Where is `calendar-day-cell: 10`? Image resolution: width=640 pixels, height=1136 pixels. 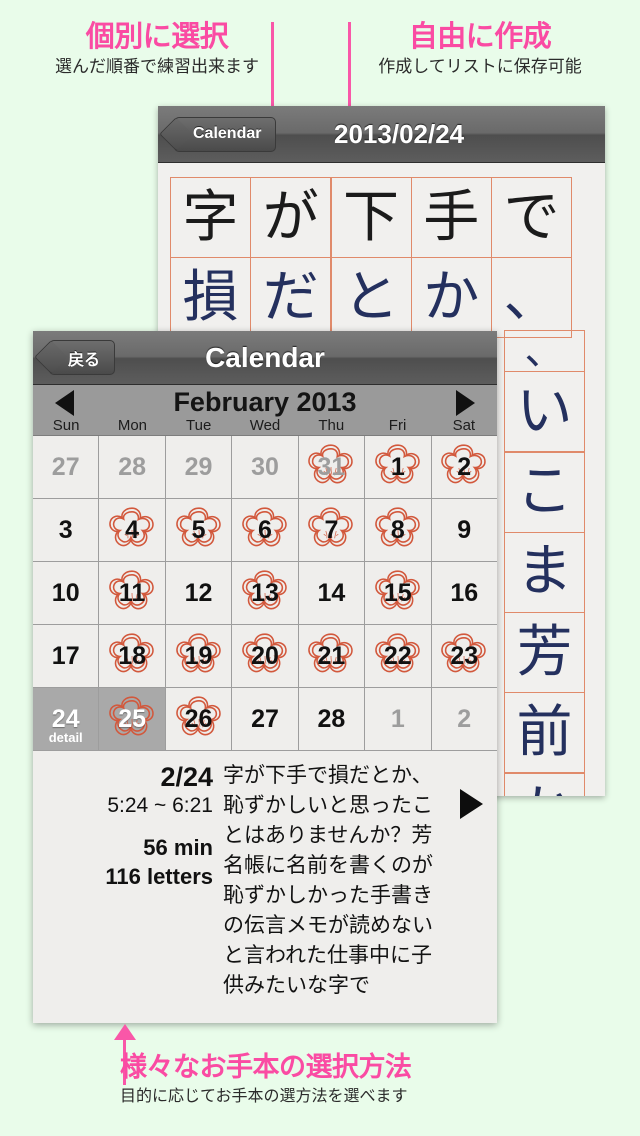 calendar-day-cell: 10 is located at coordinates (66, 593).